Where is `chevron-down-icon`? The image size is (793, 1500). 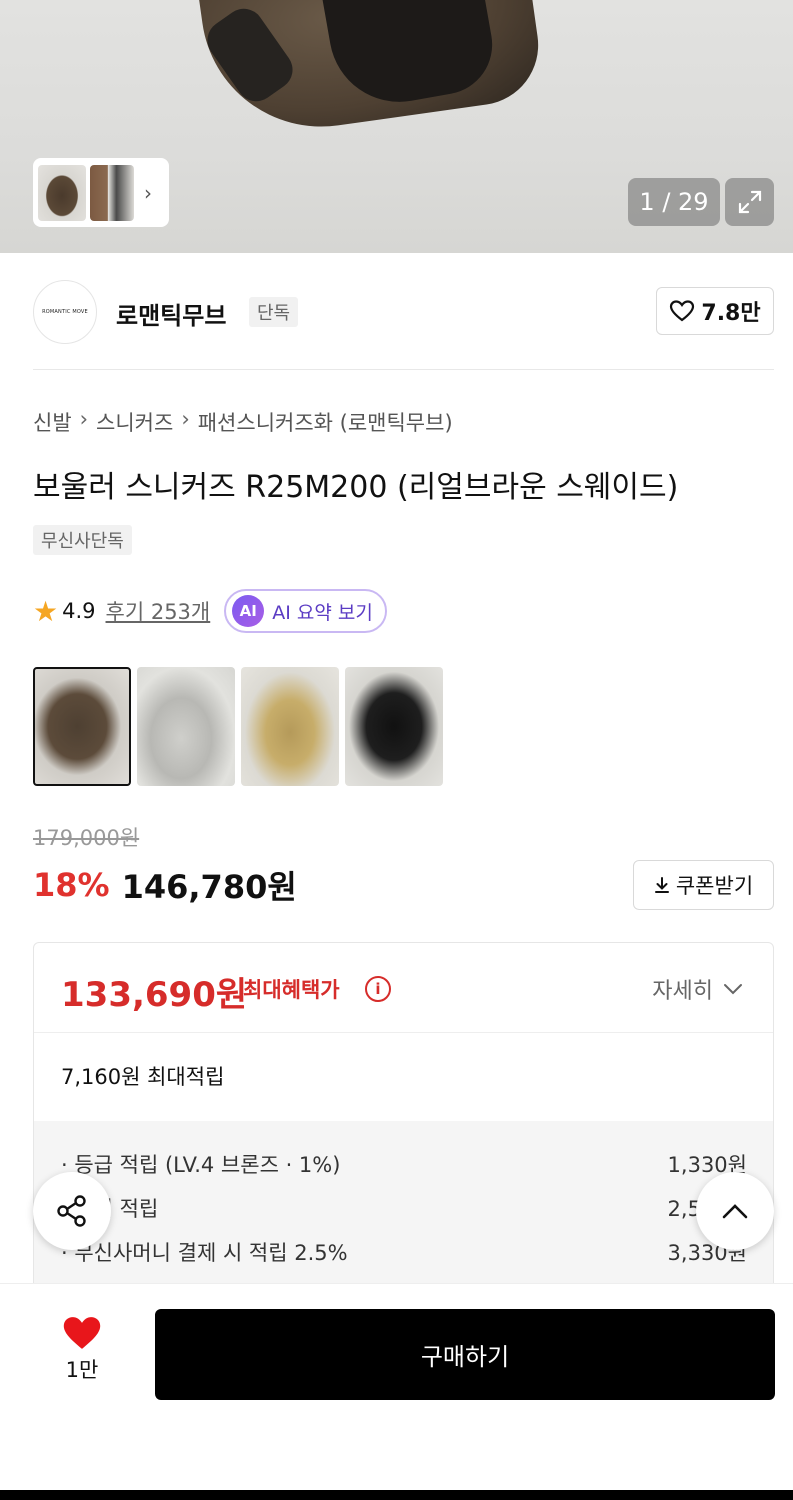
chevron-down-icon is located at coordinates (733, 989).